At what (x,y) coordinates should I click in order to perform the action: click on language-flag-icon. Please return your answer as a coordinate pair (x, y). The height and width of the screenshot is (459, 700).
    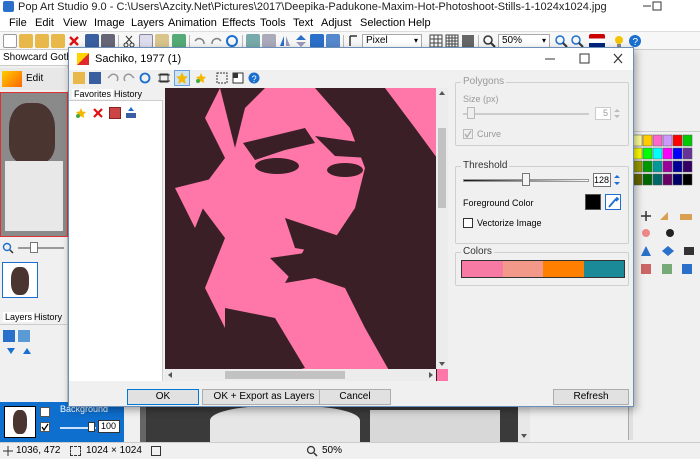
    Looking at the image, I should click on (597, 41).